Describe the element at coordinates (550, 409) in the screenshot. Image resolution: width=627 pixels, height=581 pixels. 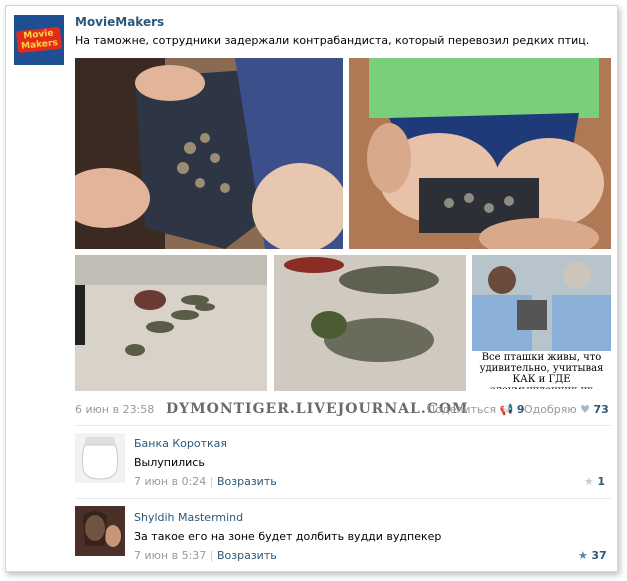
I see `like-label: Одобряю` at that location.